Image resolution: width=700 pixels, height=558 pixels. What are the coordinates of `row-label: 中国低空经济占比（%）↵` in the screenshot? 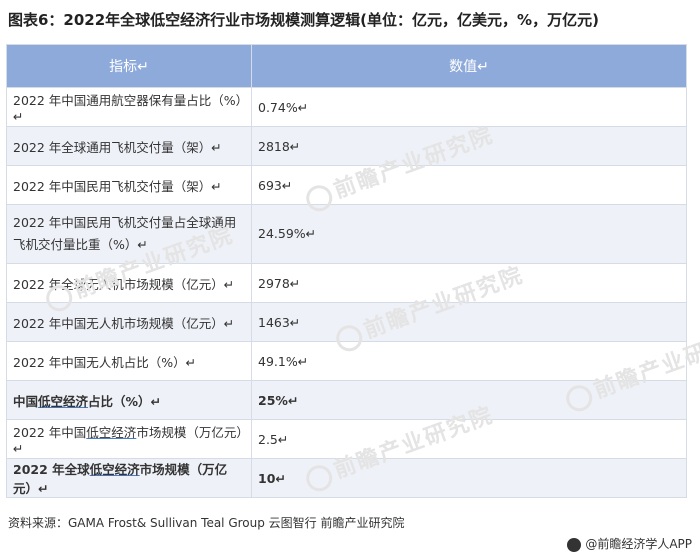 It's located at (129, 400).